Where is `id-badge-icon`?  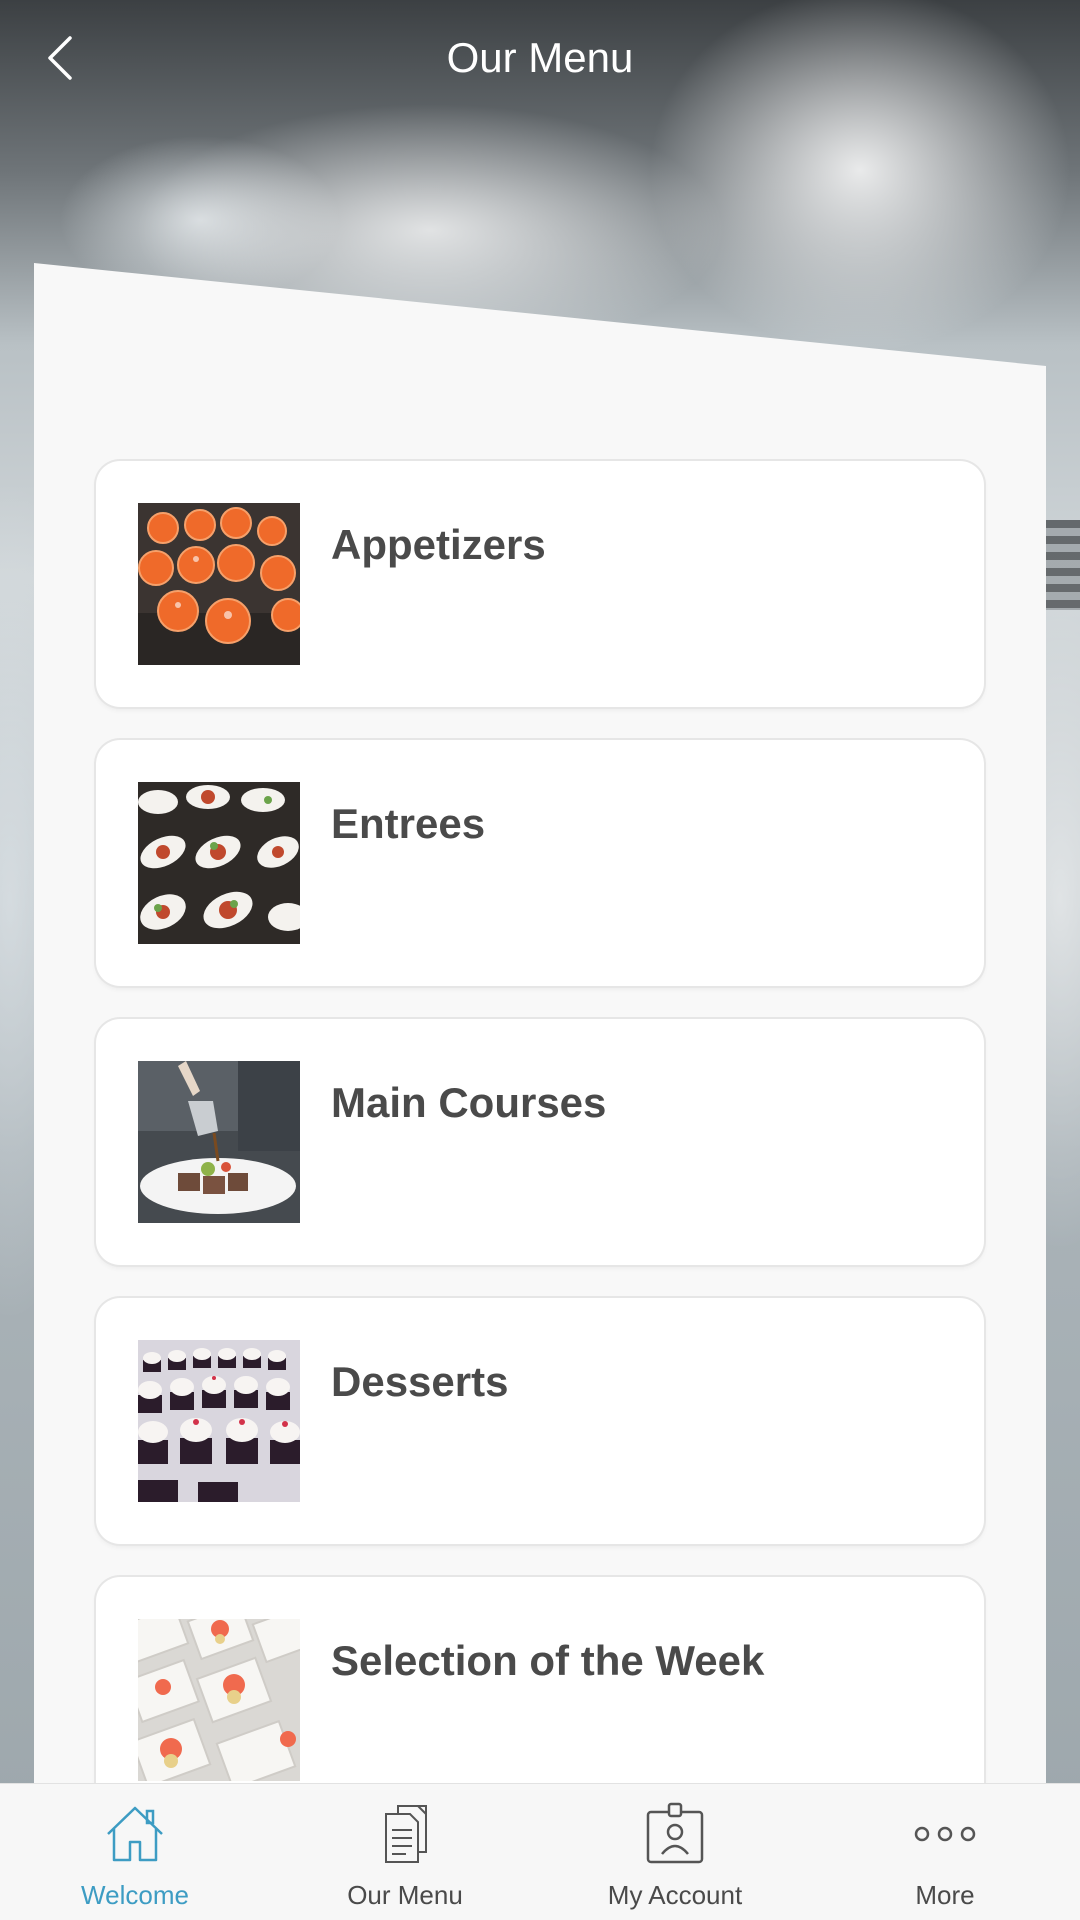
id-badge-icon is located at coordinates (675, 1833).